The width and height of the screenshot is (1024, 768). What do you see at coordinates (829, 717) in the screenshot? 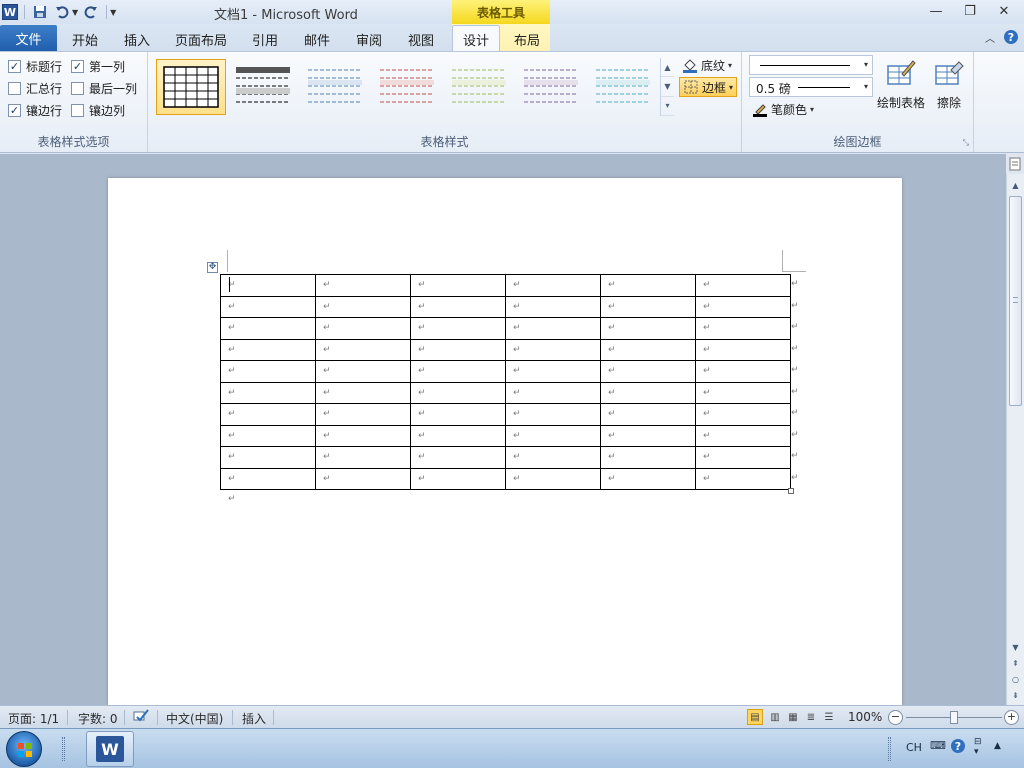
I see `draft-view-icon: ☰` at bounding box center [829, 717].